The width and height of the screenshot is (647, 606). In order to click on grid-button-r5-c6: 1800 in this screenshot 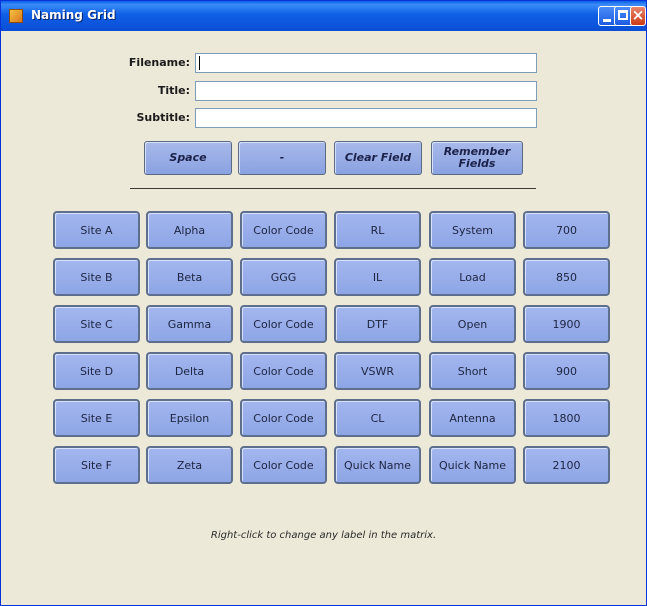, I will do `click(566, 418)`.